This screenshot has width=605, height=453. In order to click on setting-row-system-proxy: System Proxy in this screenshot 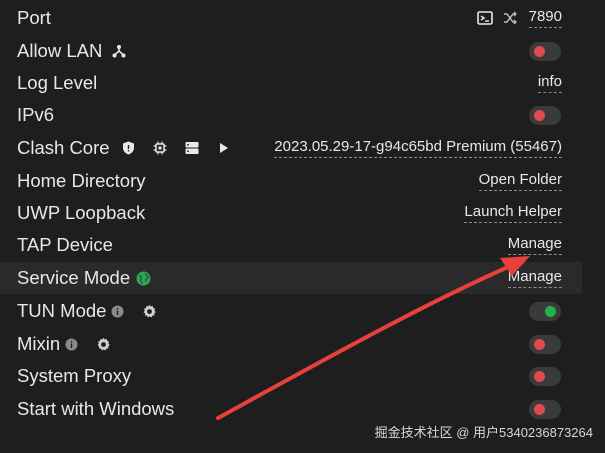, I will do `click(291, 376)`.